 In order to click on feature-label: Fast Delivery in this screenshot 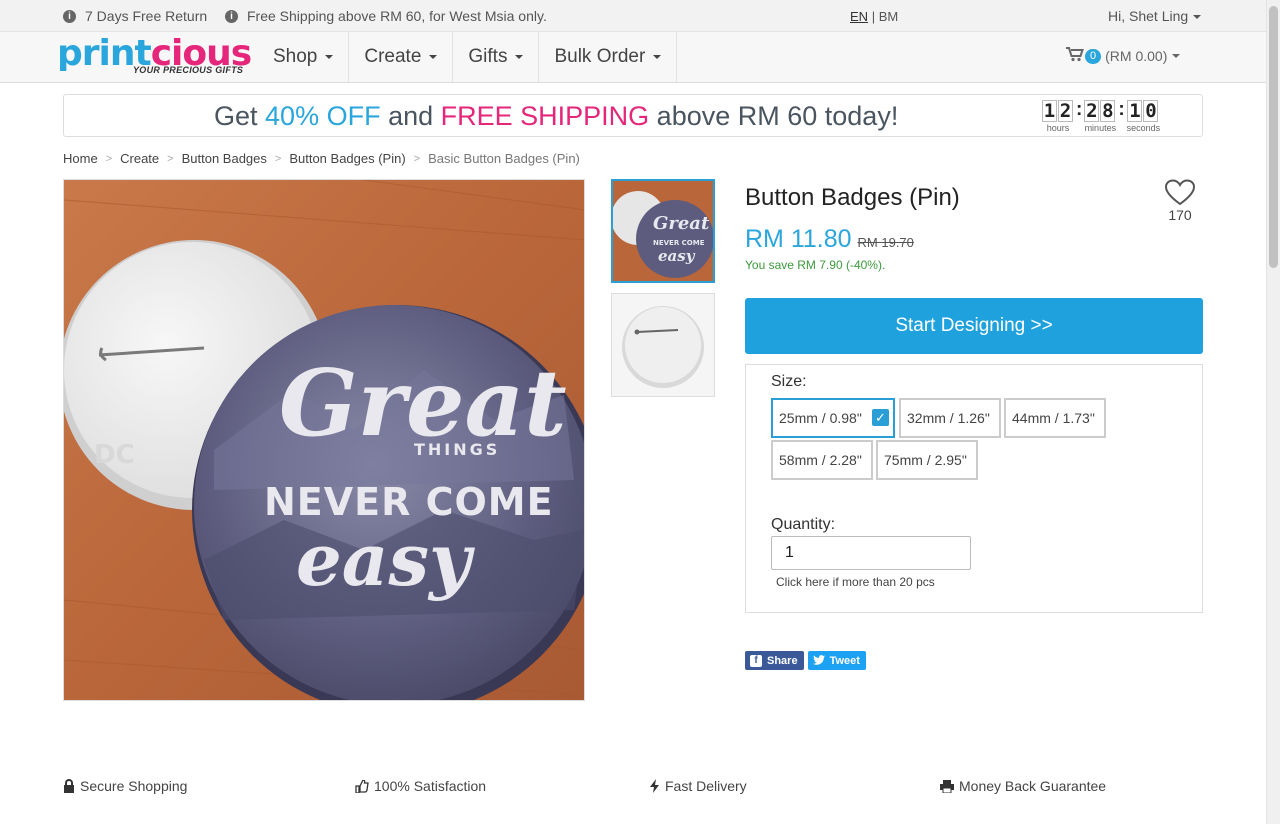, I will do `click(706, 786)`.